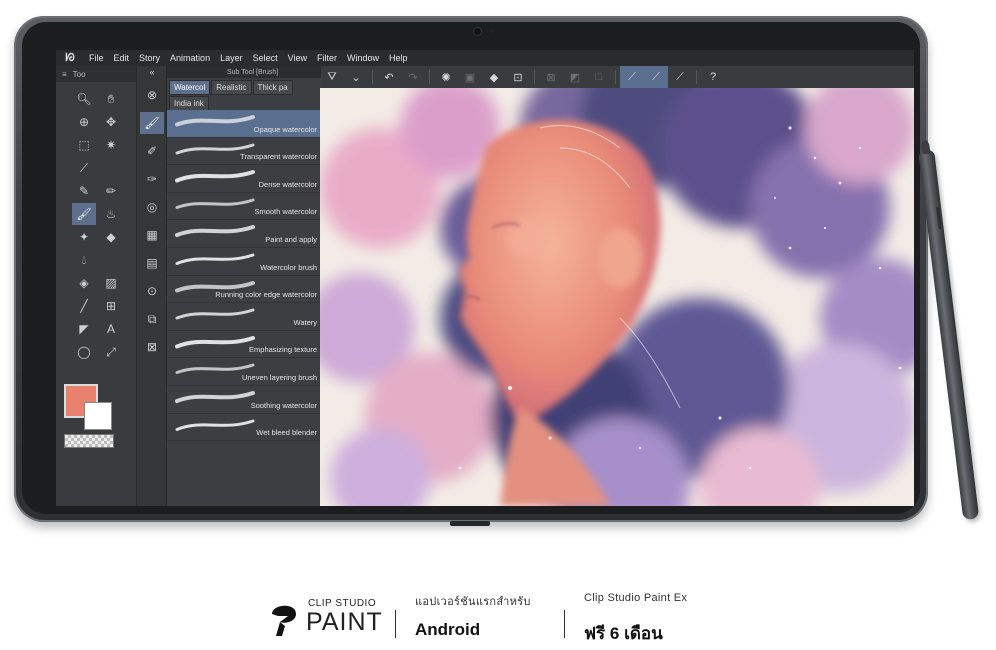 The image size is (996, 650). I want to click on texture-icon: ◎, so click(152, 207).